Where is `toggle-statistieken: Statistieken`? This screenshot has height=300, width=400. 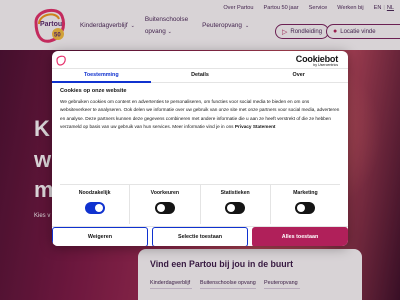 toggle-statistieken: Statistieken is located at coordinates (236, 204).